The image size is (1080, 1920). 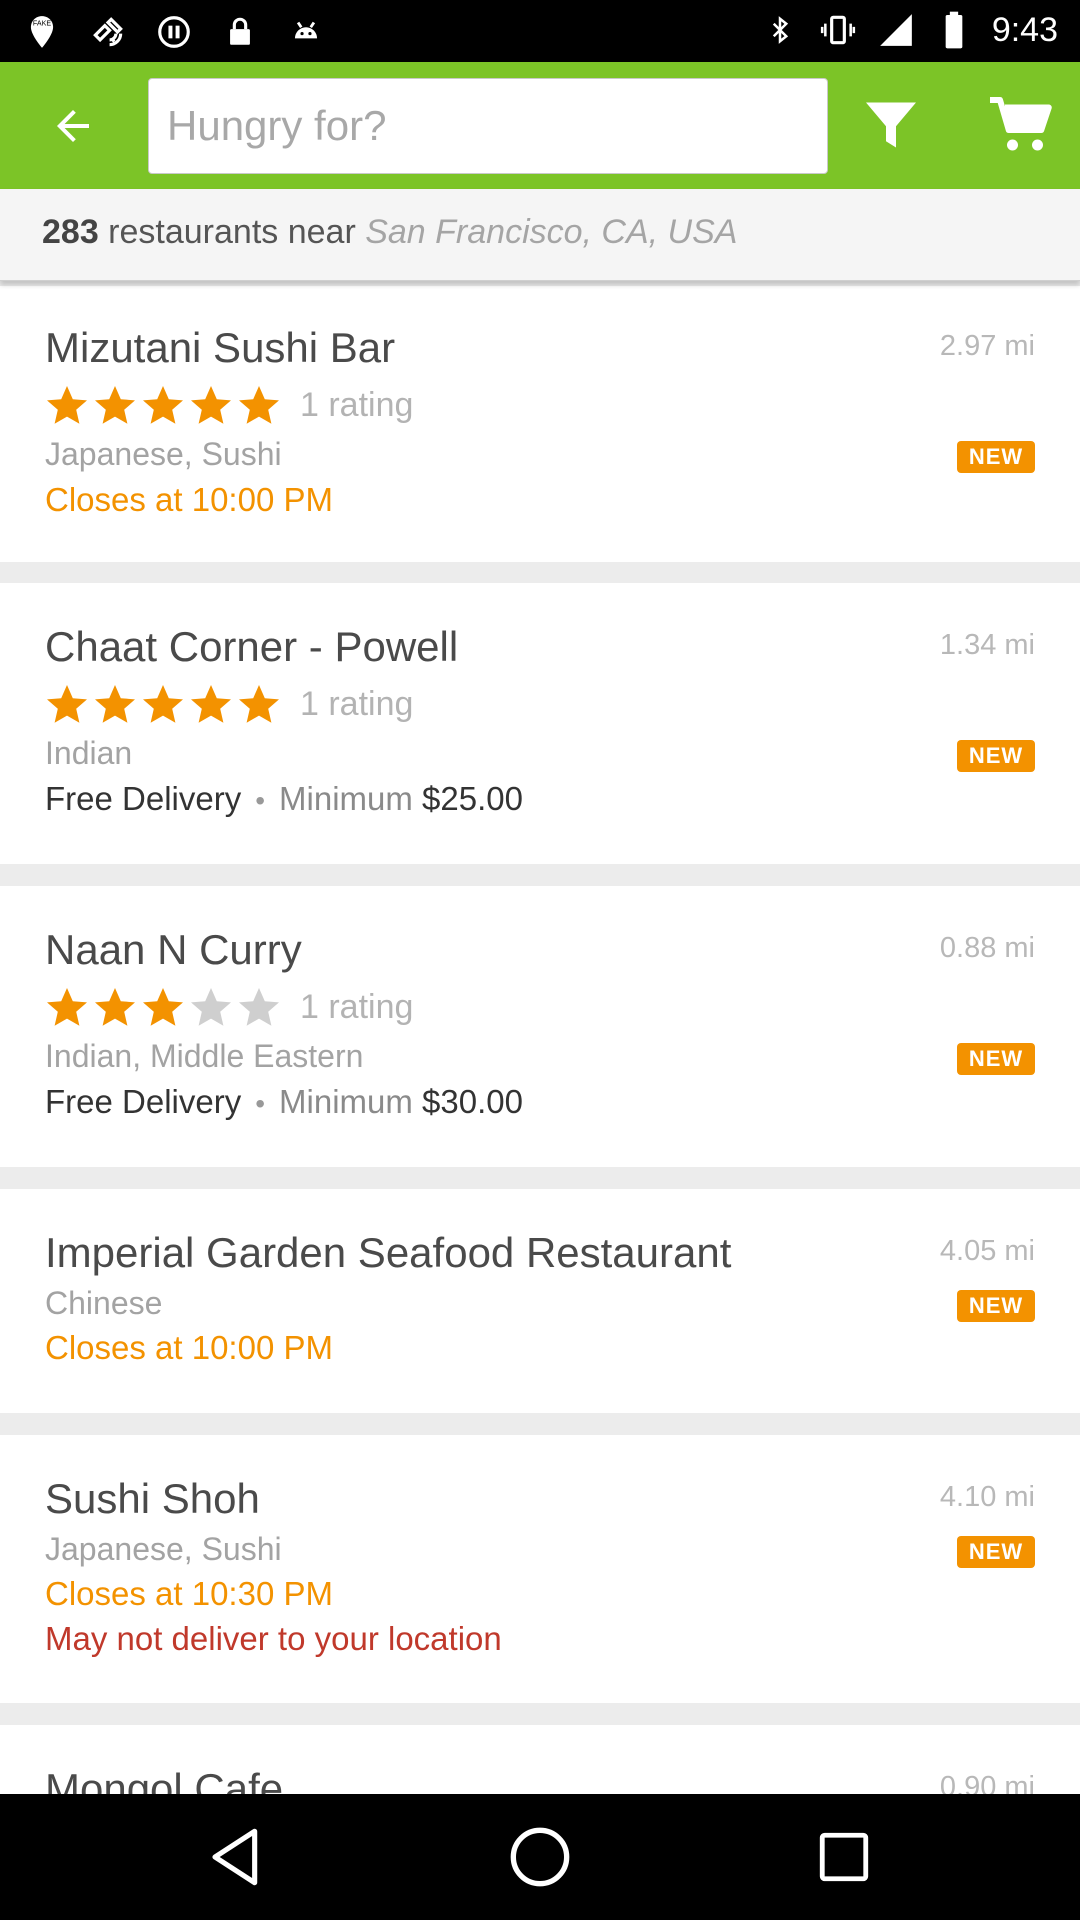 I want to click on notification-icons: FAKE, so click(x=174, y=32).